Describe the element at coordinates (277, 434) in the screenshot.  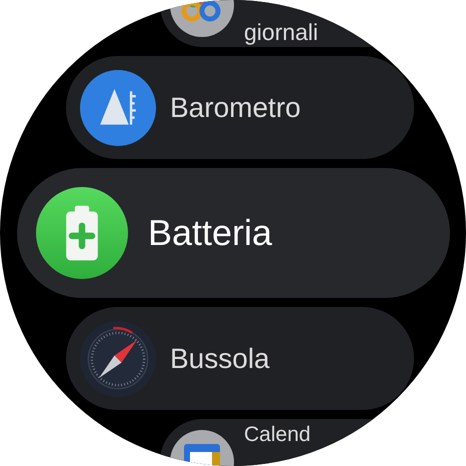
I see `app-label: Calend` at that location.